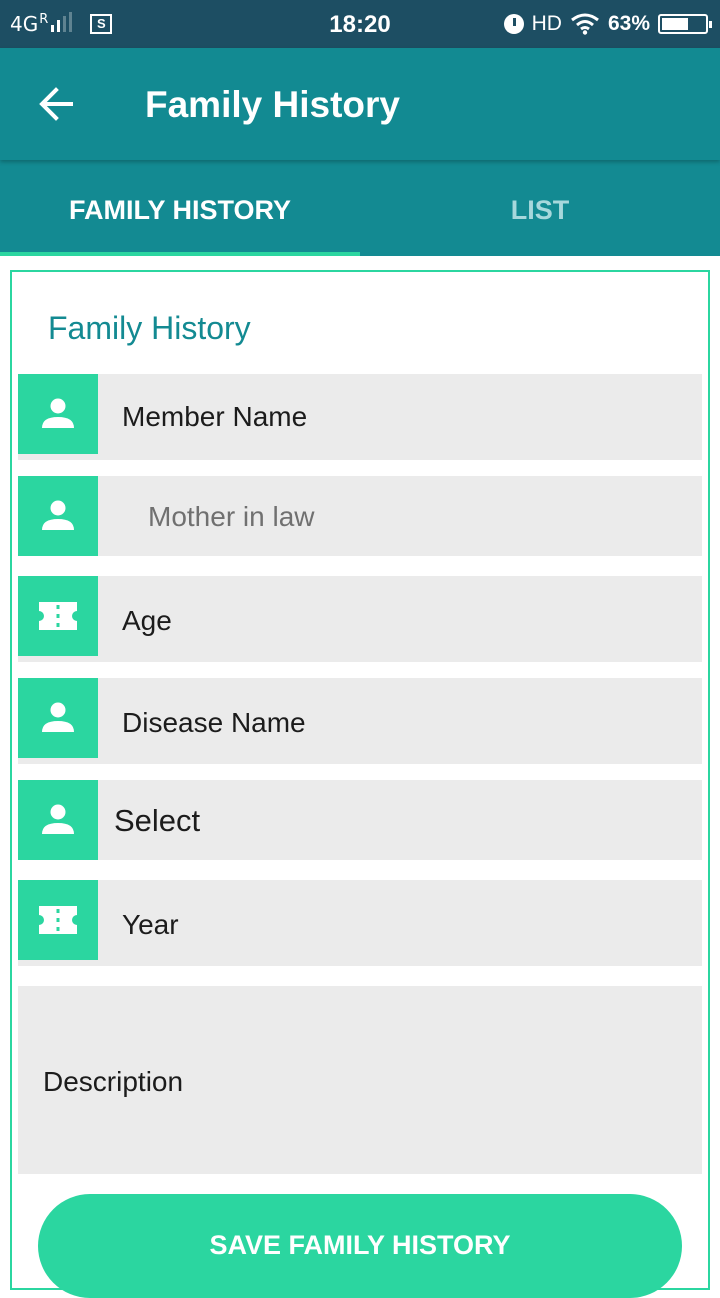  Describe the element at coordinates (360, 619) in the screenshot. I see `age-field: Age` at that location.